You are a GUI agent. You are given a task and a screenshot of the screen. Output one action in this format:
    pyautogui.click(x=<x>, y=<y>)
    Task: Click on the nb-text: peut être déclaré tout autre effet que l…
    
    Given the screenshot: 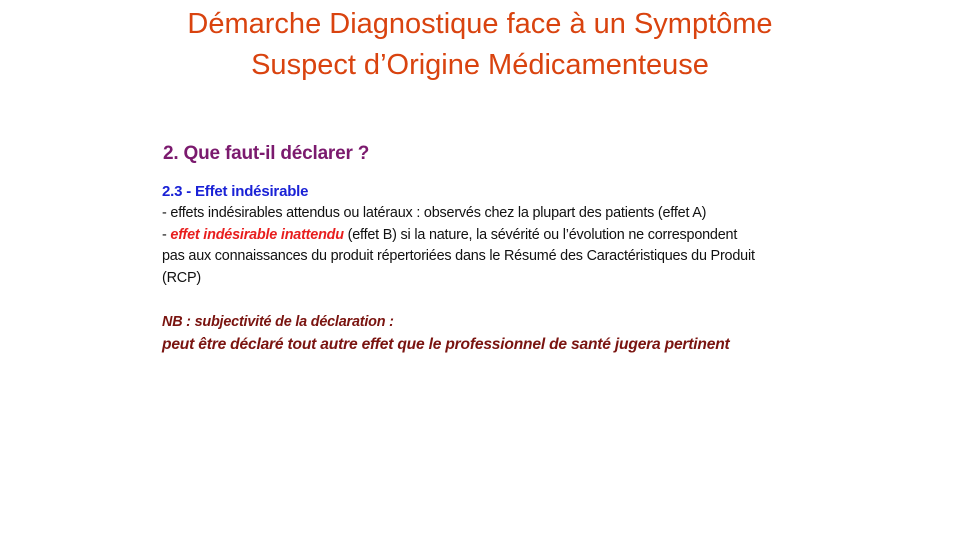 What is the action you would take?
    pyautogui.click(x=446, y=344)
    